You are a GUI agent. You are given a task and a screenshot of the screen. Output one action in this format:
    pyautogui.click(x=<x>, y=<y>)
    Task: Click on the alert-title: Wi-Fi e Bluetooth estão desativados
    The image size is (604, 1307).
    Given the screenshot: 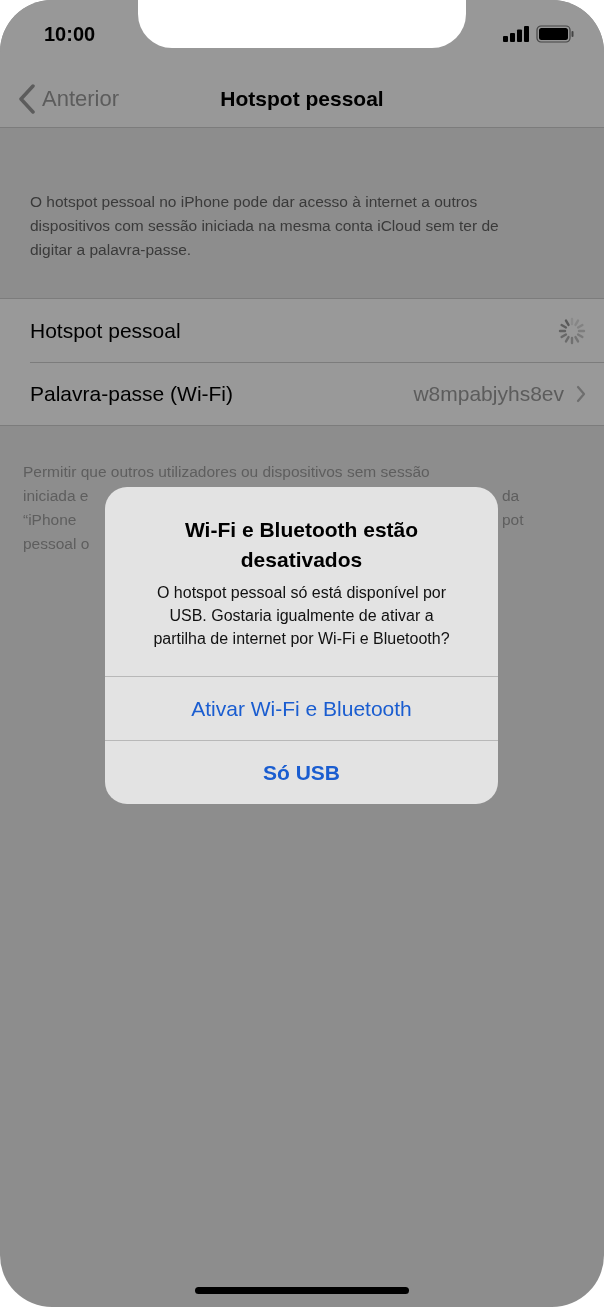 What is the action you would take?
    pyautogui.click(x=301, y=545)
    